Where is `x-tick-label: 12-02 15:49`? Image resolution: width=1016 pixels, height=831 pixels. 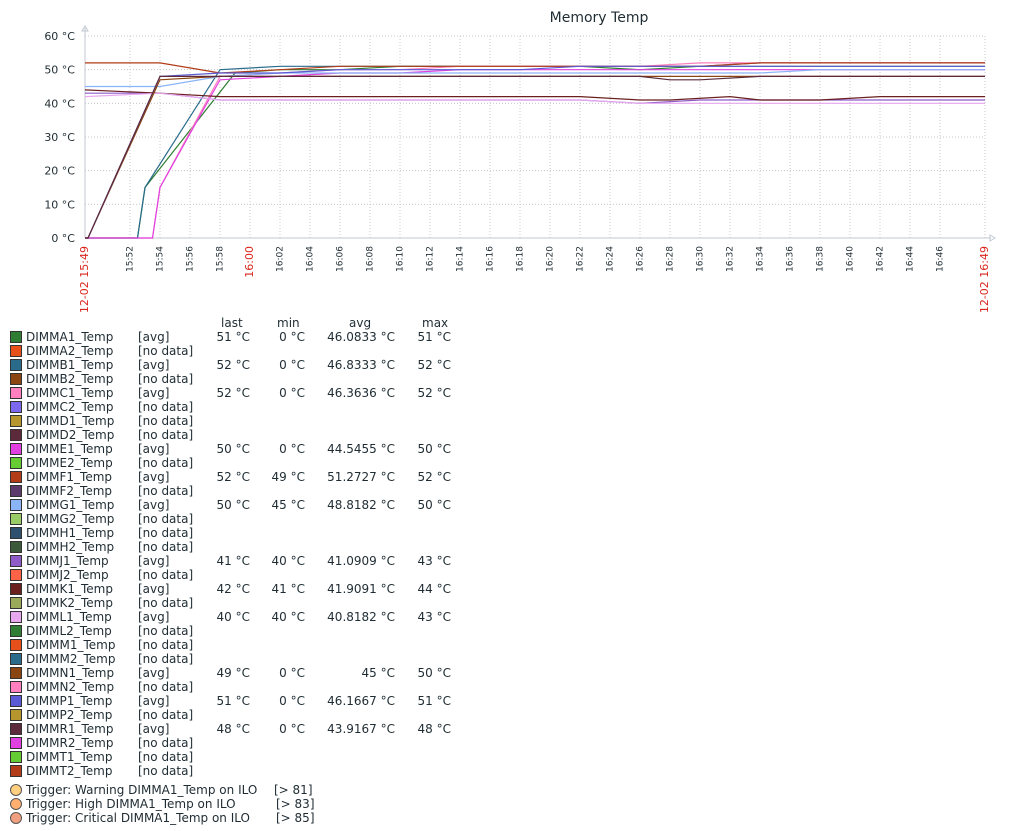 x-tick-label: 12-02 15:49 is located at coordinates (84, 279).